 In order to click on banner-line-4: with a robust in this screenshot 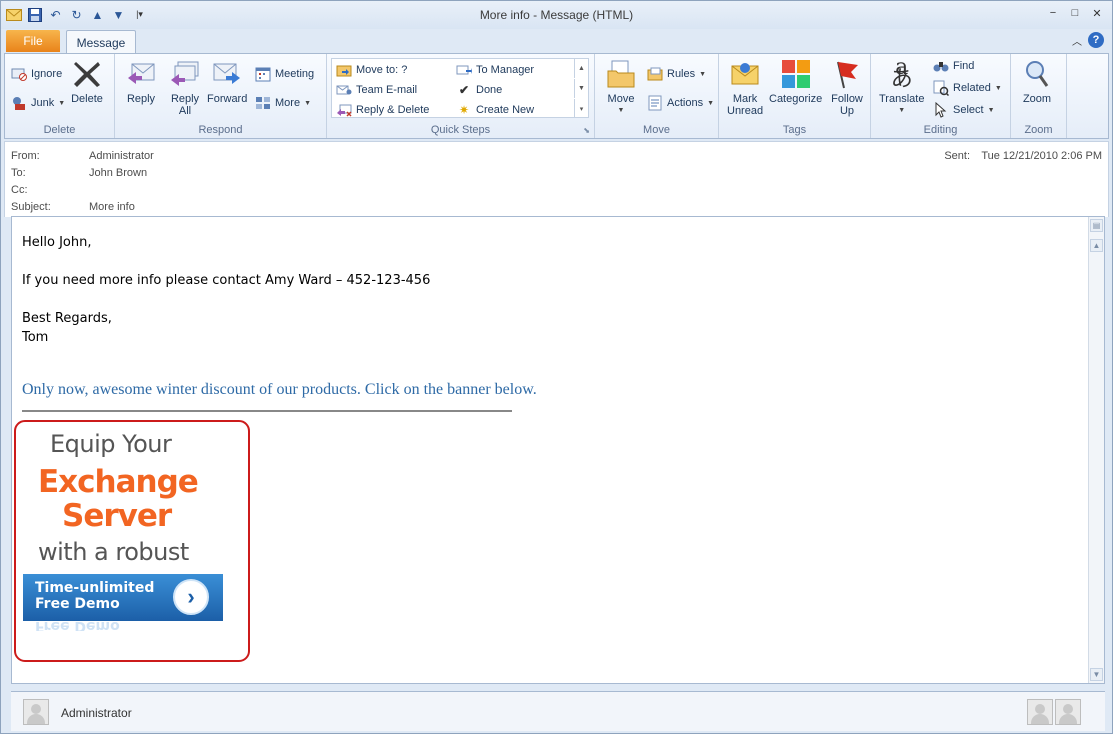, I will do `click(113, 552)`.